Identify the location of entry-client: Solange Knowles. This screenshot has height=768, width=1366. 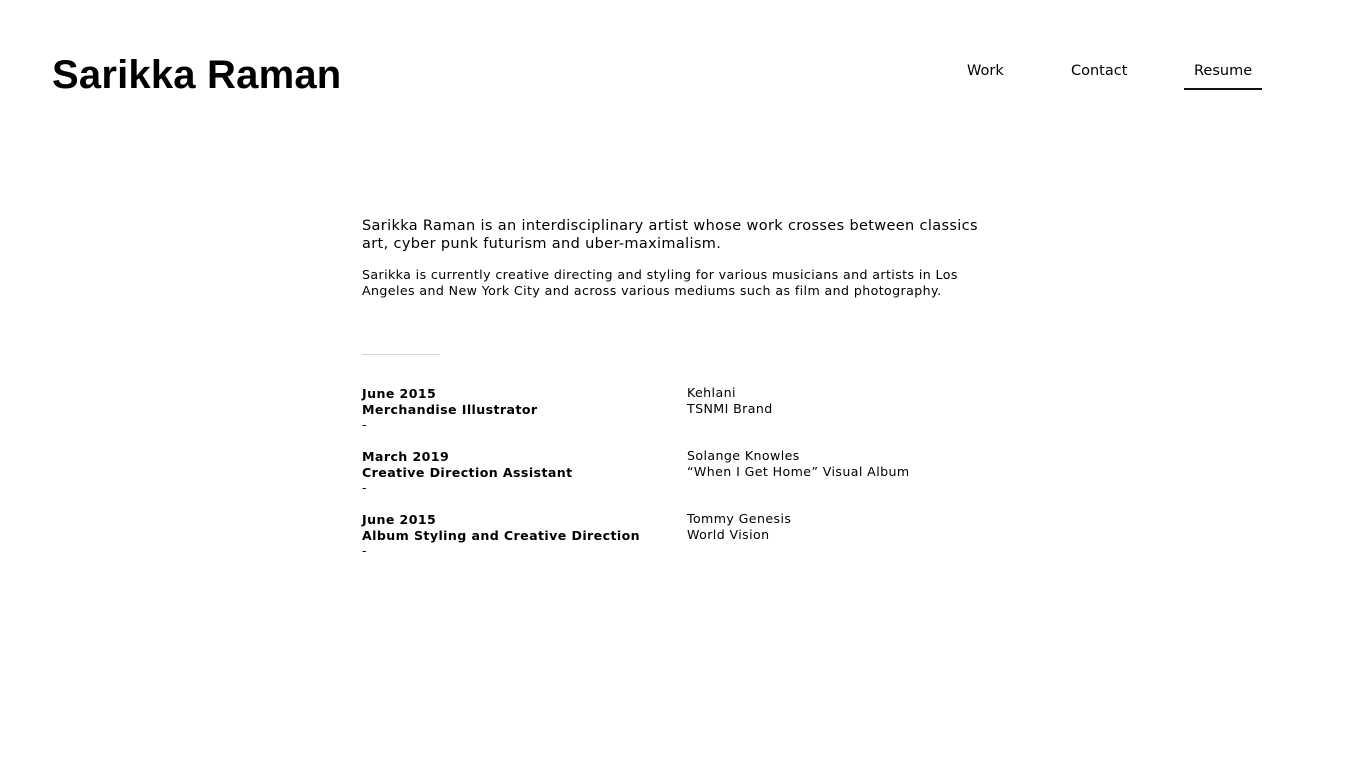
(743, 455).